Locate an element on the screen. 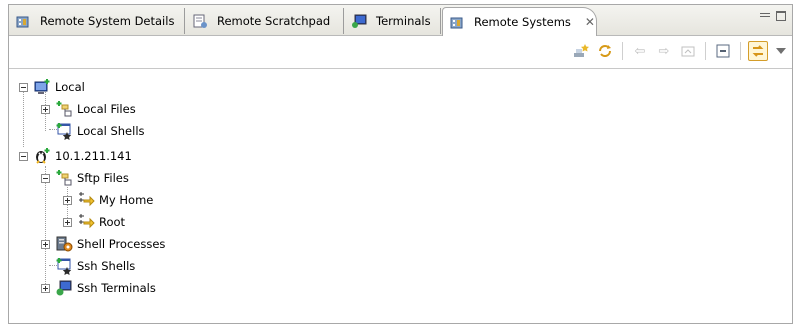 Image resolution: width=801 pixels, height=333 pixels. view-menu-icon is located at coordinates (781, 51).